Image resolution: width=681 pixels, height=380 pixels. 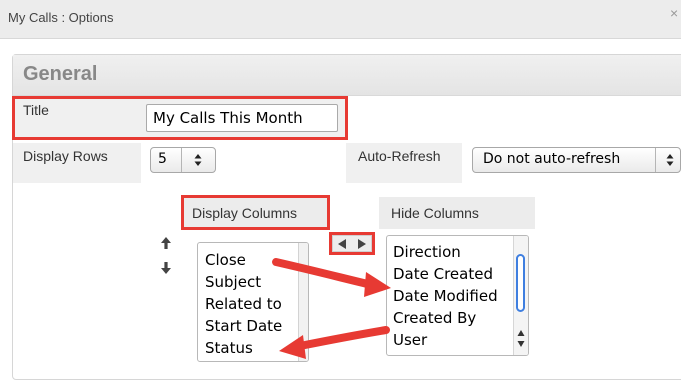 I want to click on hide-columns-header: Hide Columns, so click(x=457, y=213).